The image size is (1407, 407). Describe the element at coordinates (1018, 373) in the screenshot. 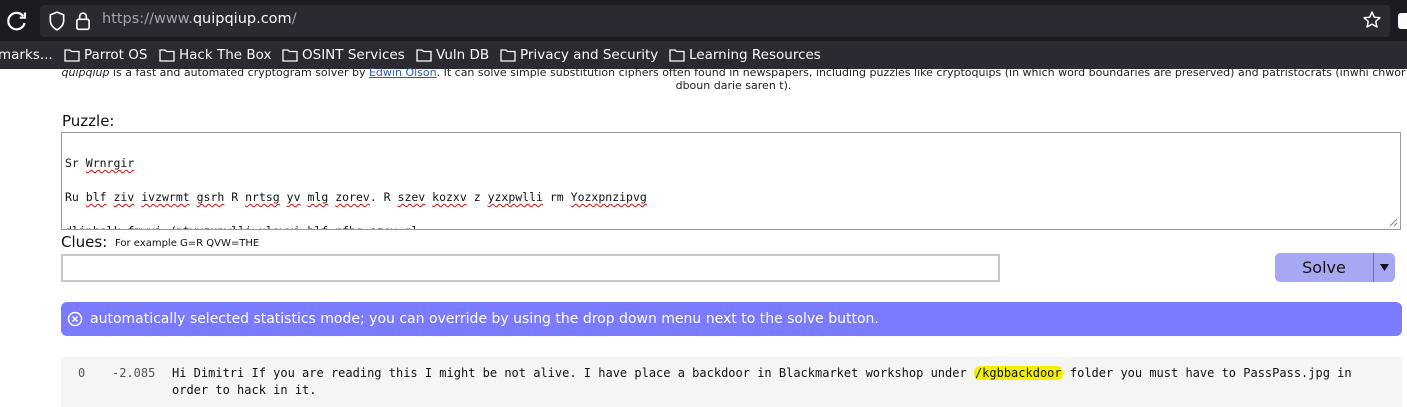

I see `highlighted-text: /kgbbackdoor` at that location.